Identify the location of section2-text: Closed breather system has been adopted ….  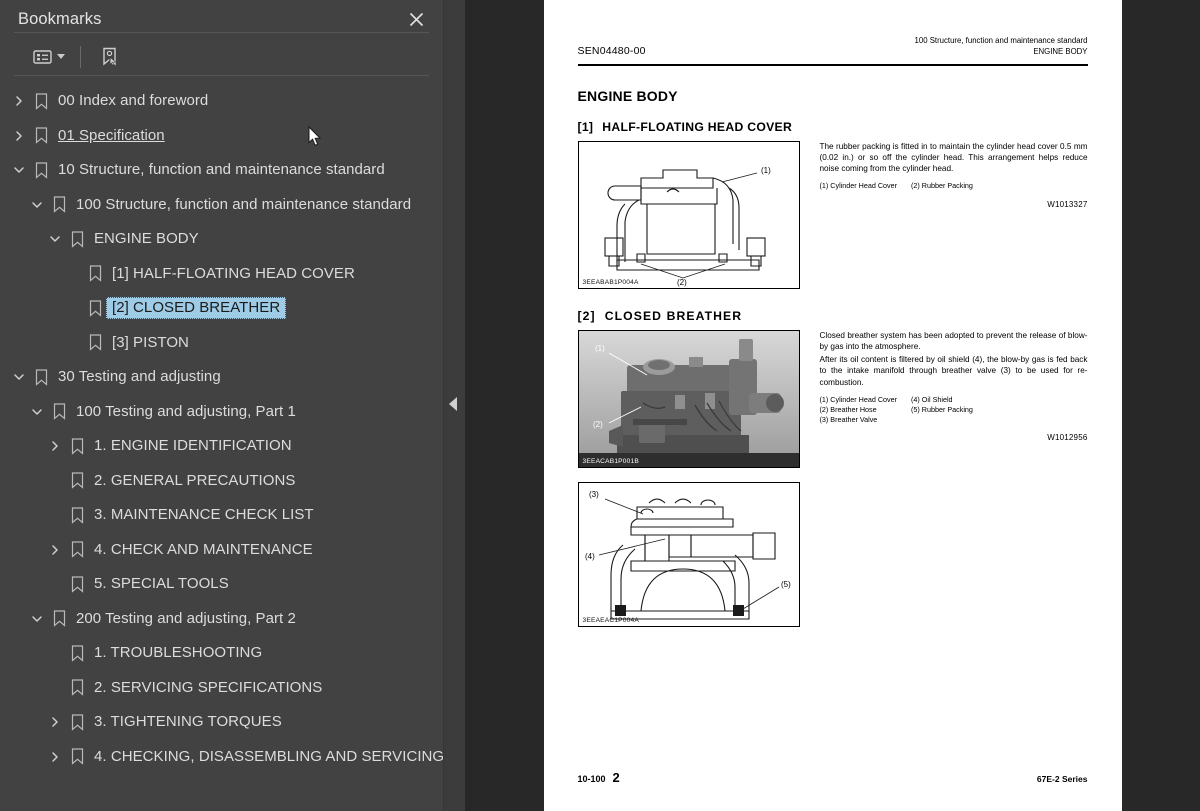
(954, 399).